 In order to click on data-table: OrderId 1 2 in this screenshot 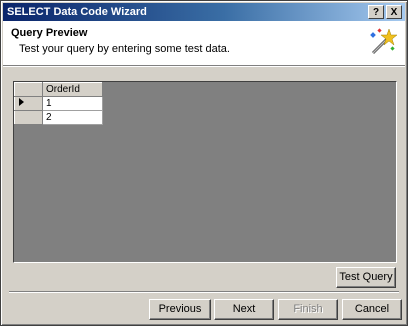, I will do `click(58, 103)`.